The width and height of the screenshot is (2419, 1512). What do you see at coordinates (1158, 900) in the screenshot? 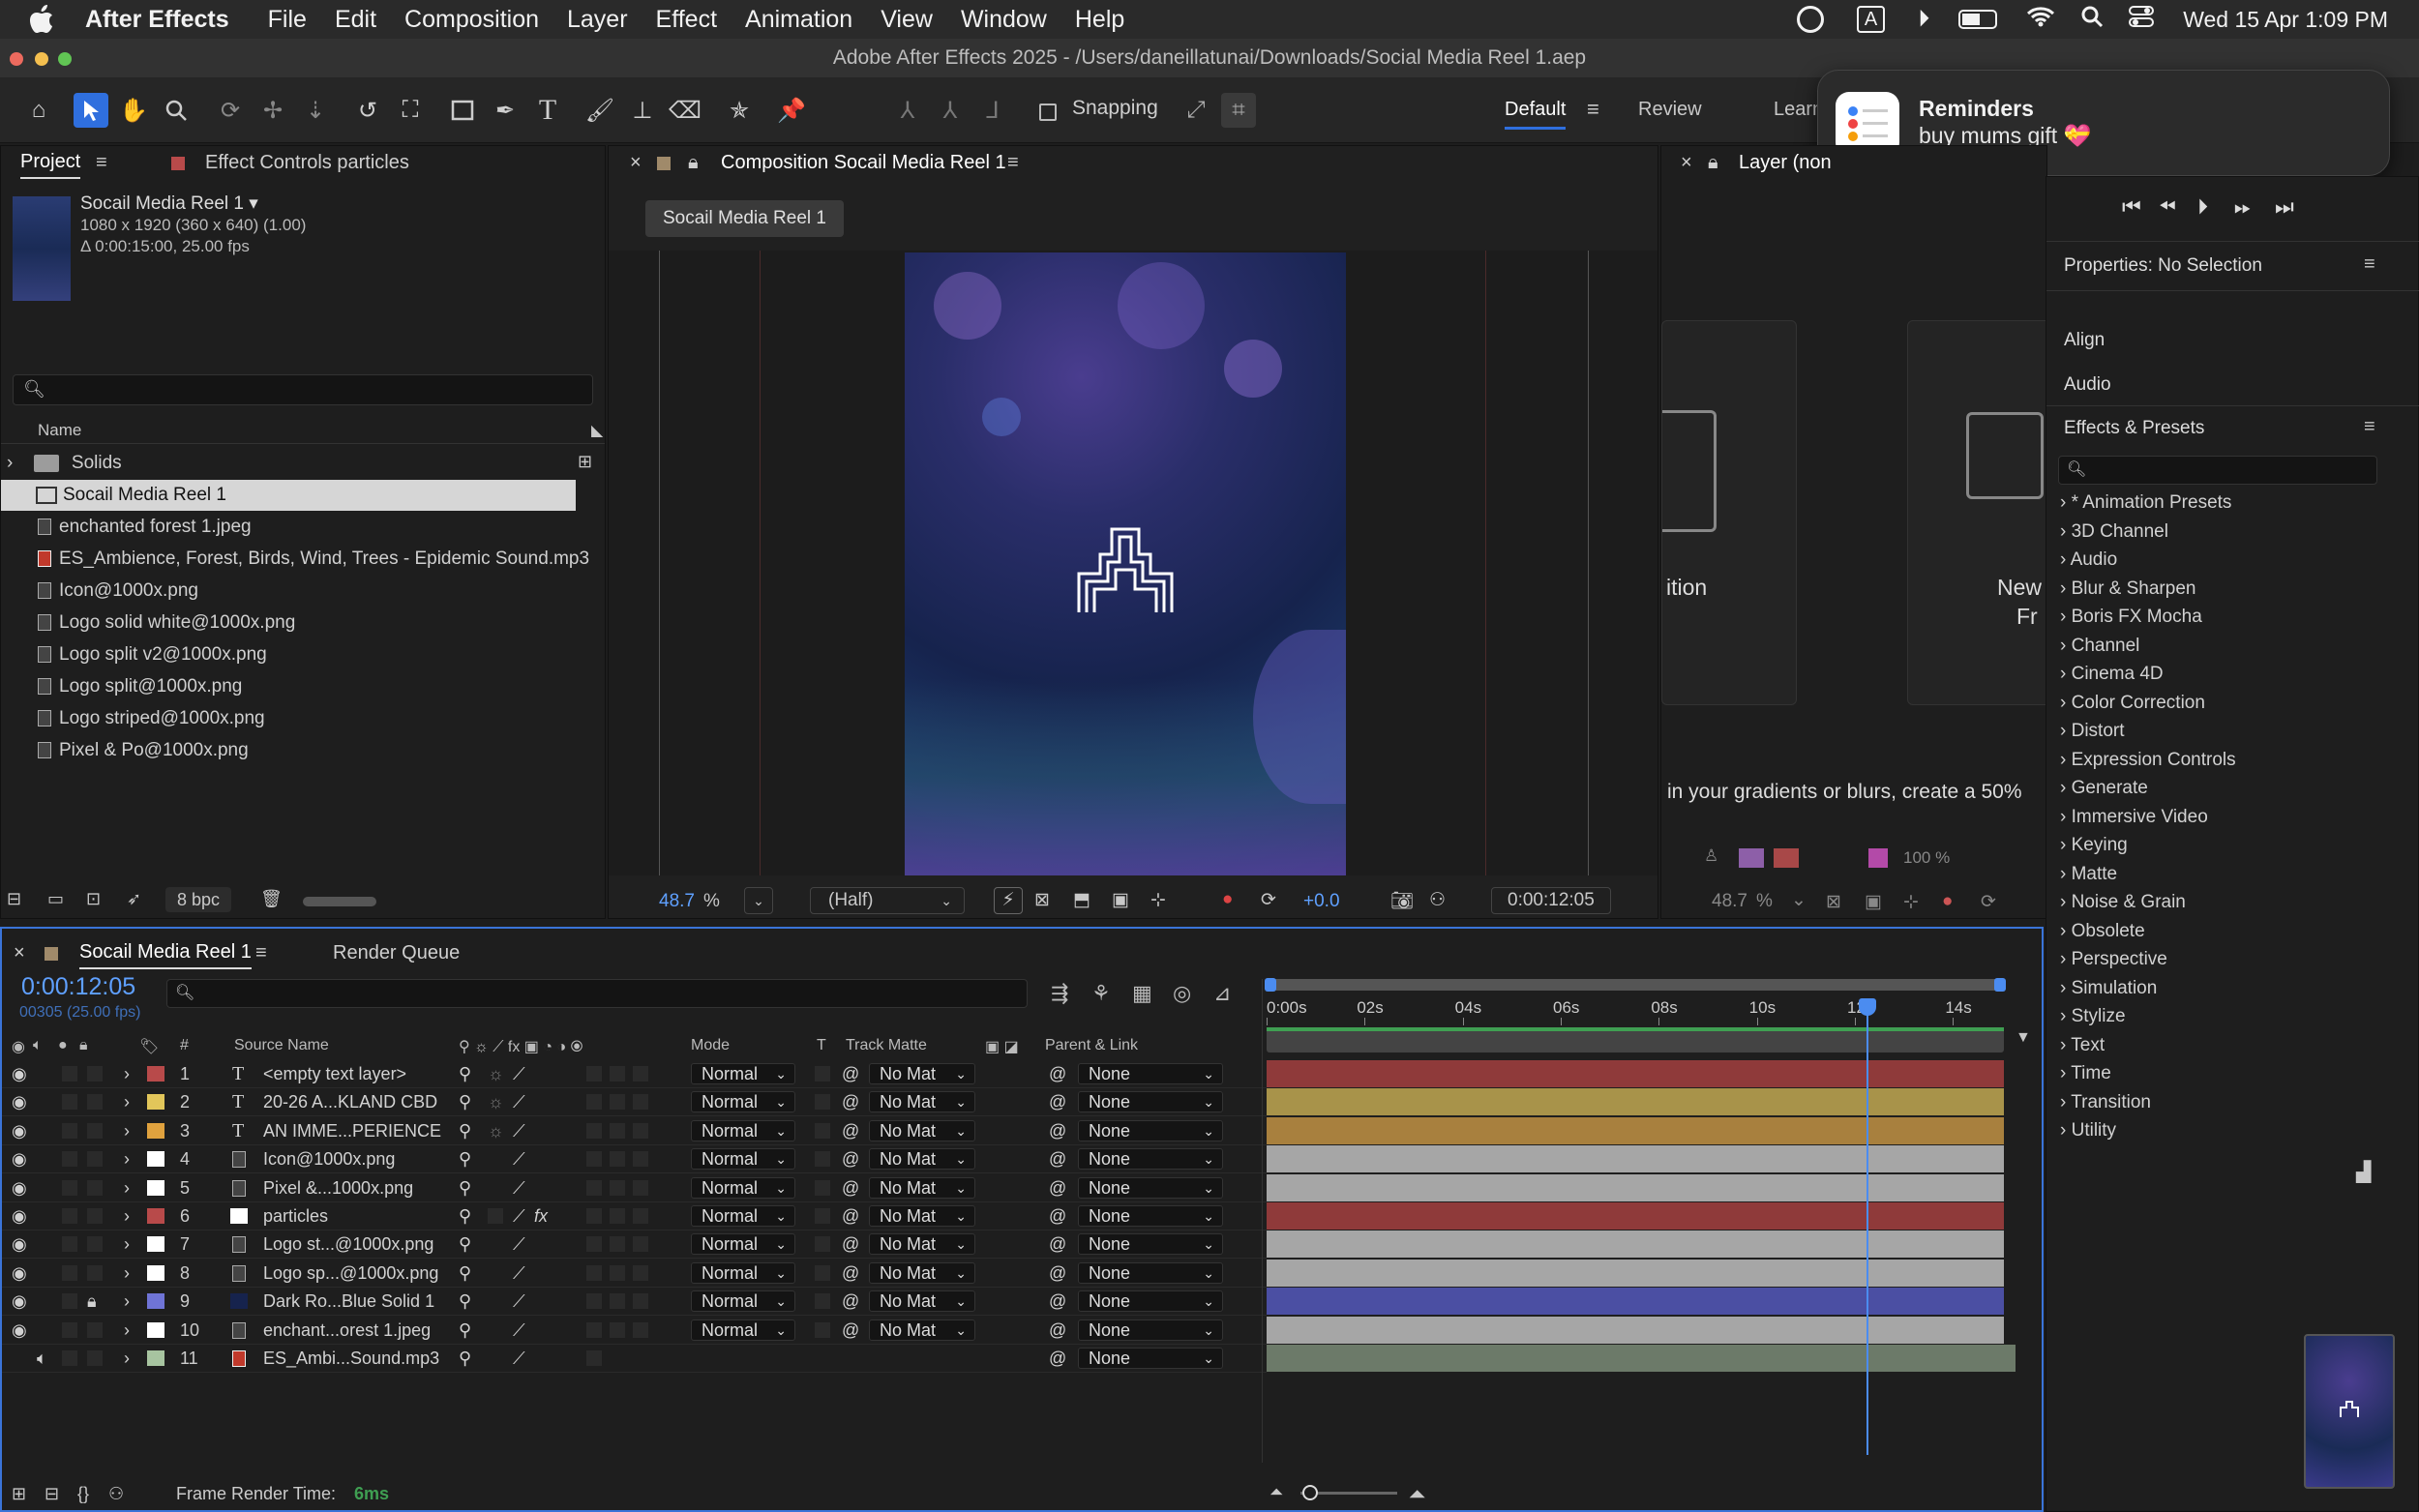
I see `grid-guides-icon: ⊹` at bounding box center [1158, 900].